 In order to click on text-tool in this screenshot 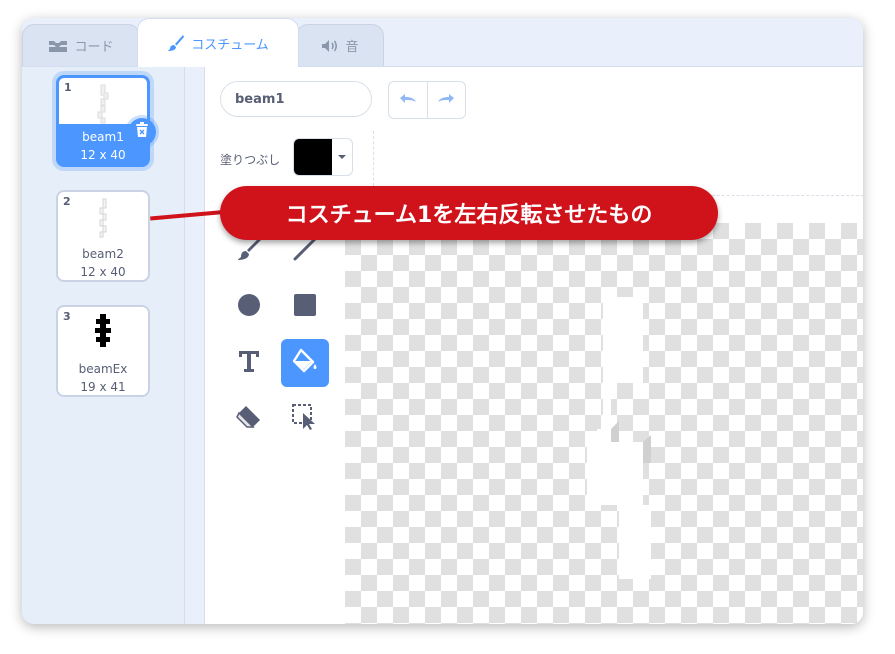, I will do `click(249, 363)`.